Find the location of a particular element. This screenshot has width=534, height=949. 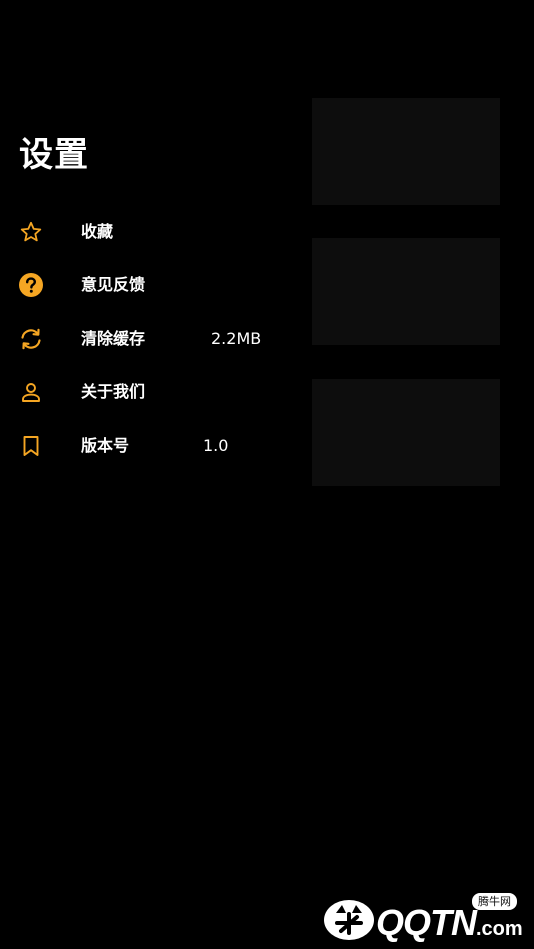

menu-item-label: 版本号 is located at coordinates (105, 445).